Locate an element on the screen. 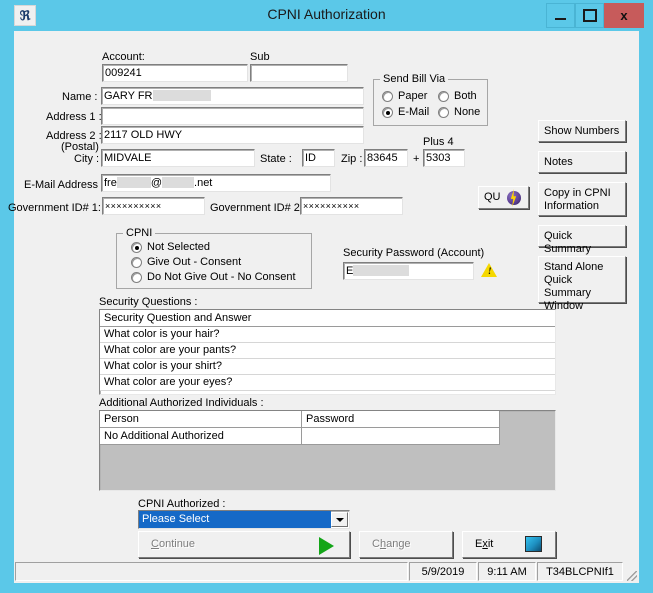 Image resolution: width=653 pixels, height=593 pixels. close-button: x is located at coordinates (624, 15).